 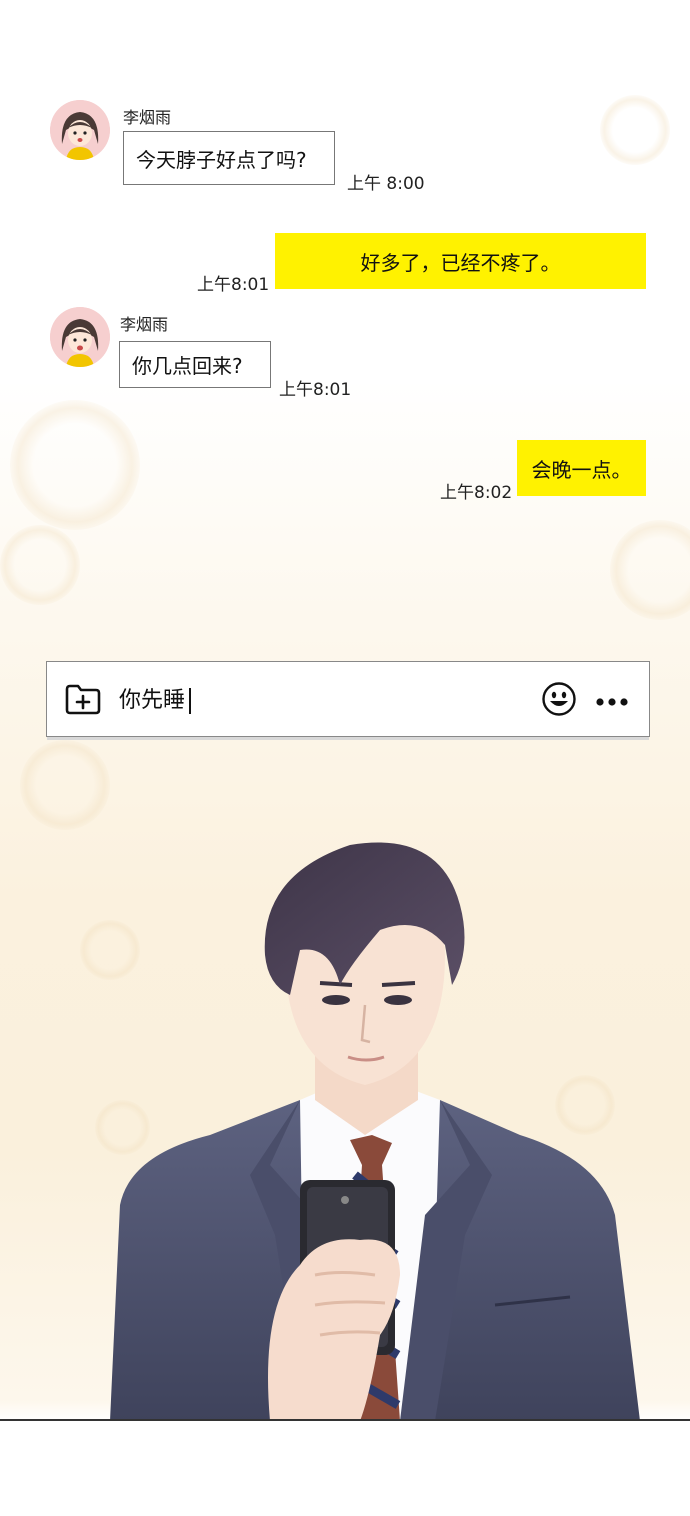 What do you see at coordinates (460, 261) in the screenshot?
I see `outgoing-message-bubble: 好多了，已经不疼了。` at bounding box center [460, 261].